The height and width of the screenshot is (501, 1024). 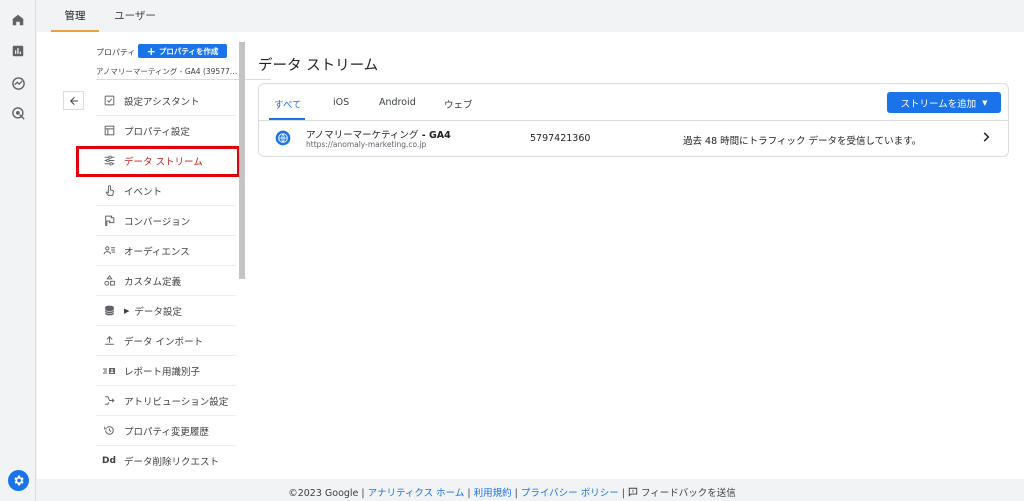 I want to click on menu-item-conversions: コンバージョン, so click(x=166, y=221).